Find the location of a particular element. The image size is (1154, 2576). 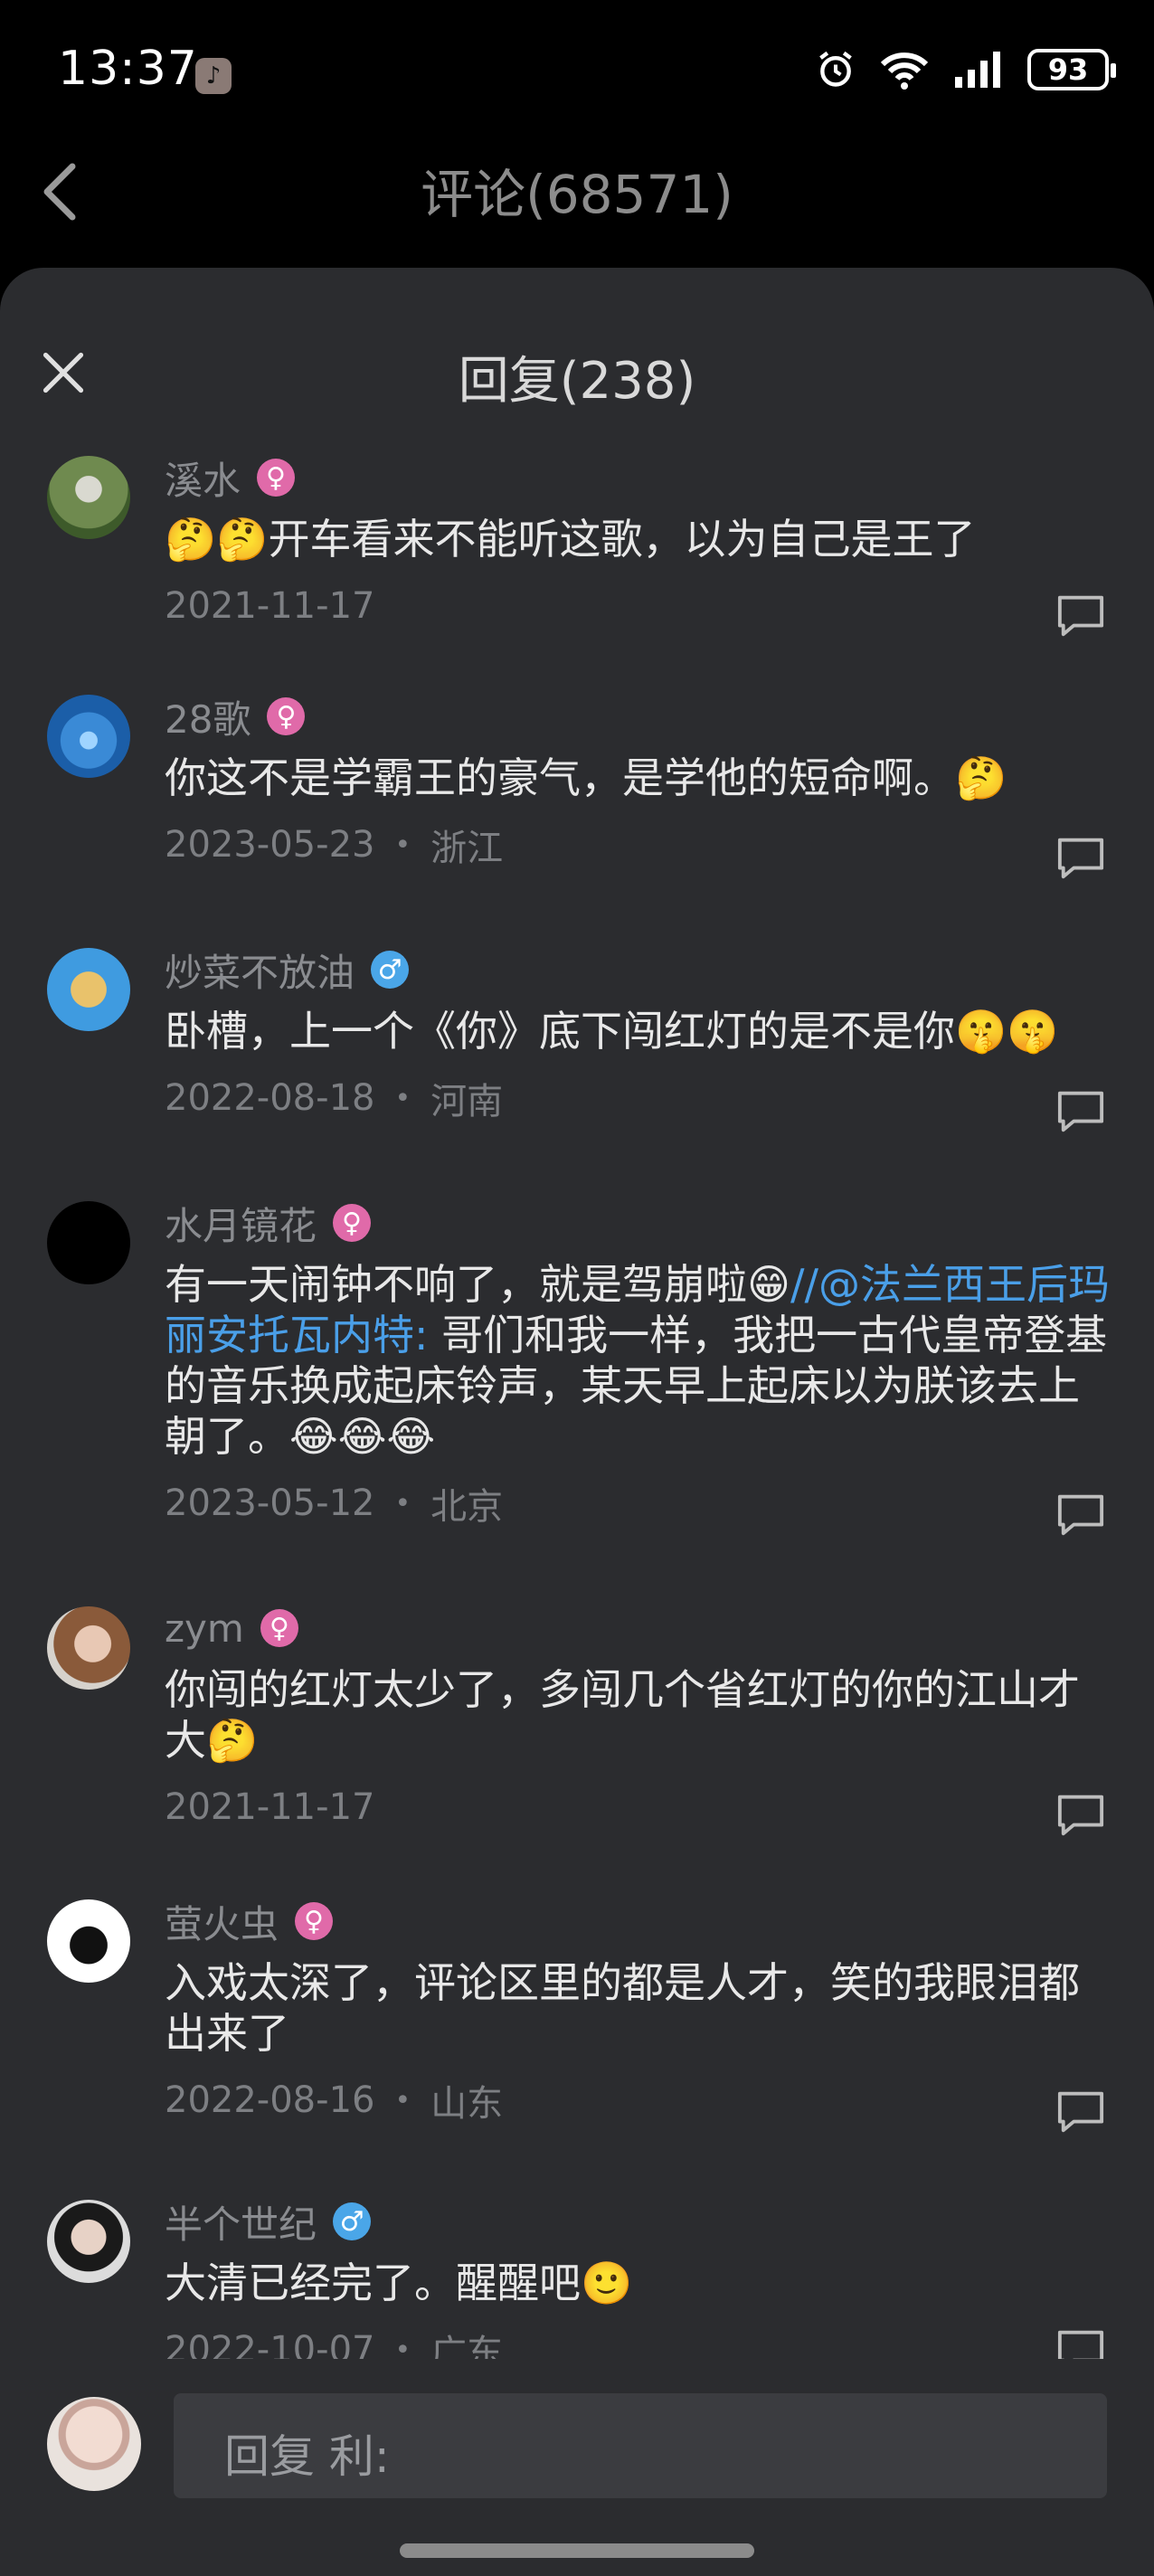

reply-footer: 回复 利: is located at coordinates (577, 2471).